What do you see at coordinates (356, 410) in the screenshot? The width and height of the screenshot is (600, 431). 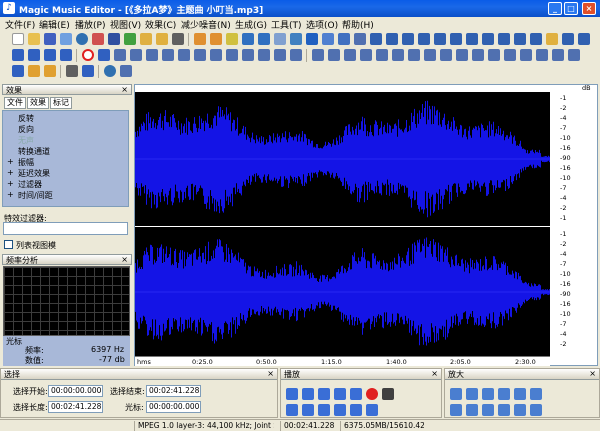 I see `prev-marker-icon` at bounding box center [356, 410].